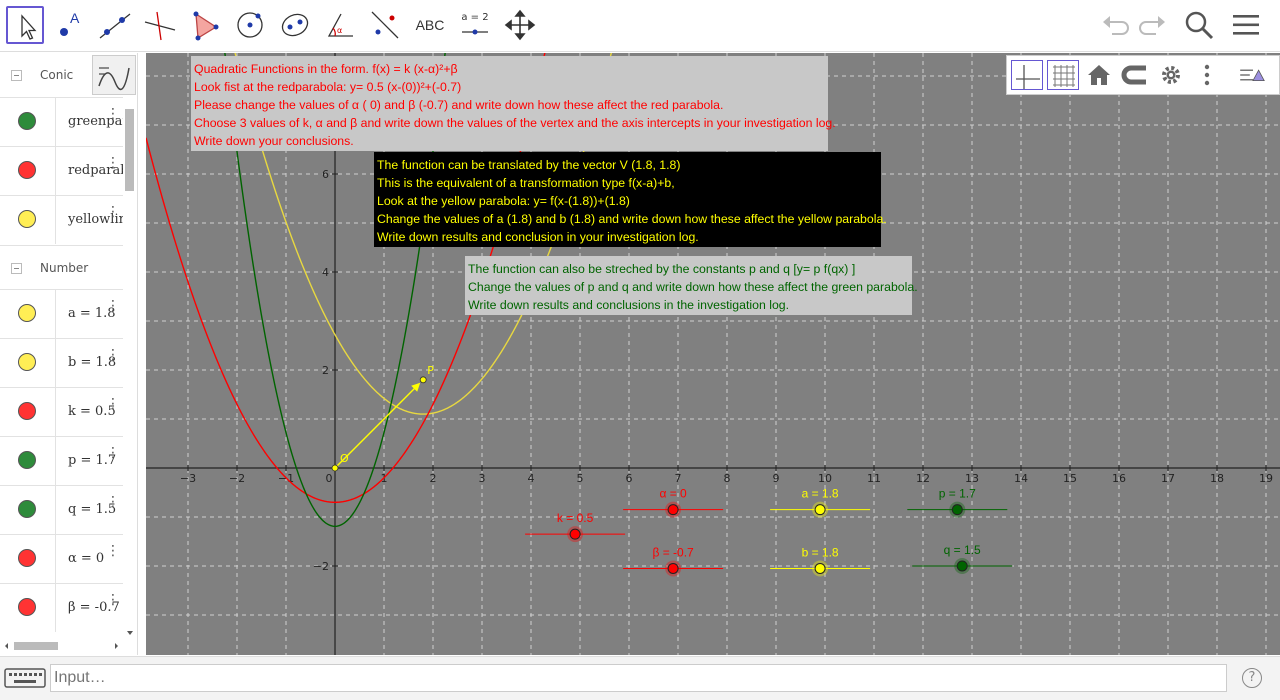 The height and width of the screenshot is (700, 1280). What do you see at coordinates (962, 550) in the screenshot?
I see `slider-label: q = 1.5` at bounding box center [962, 550].